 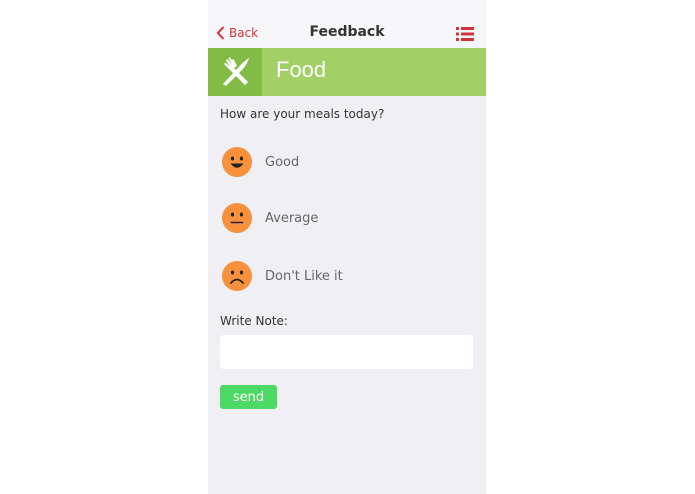 I want to click on category-banner: Food, so click(x=347, y=72).